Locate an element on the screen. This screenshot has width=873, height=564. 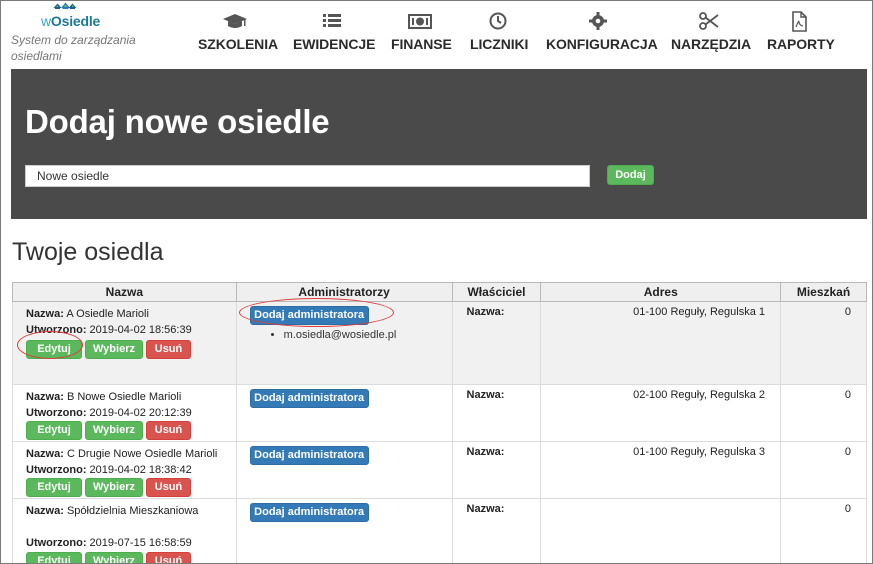
gear-icon is located at coordinates (598, 21).